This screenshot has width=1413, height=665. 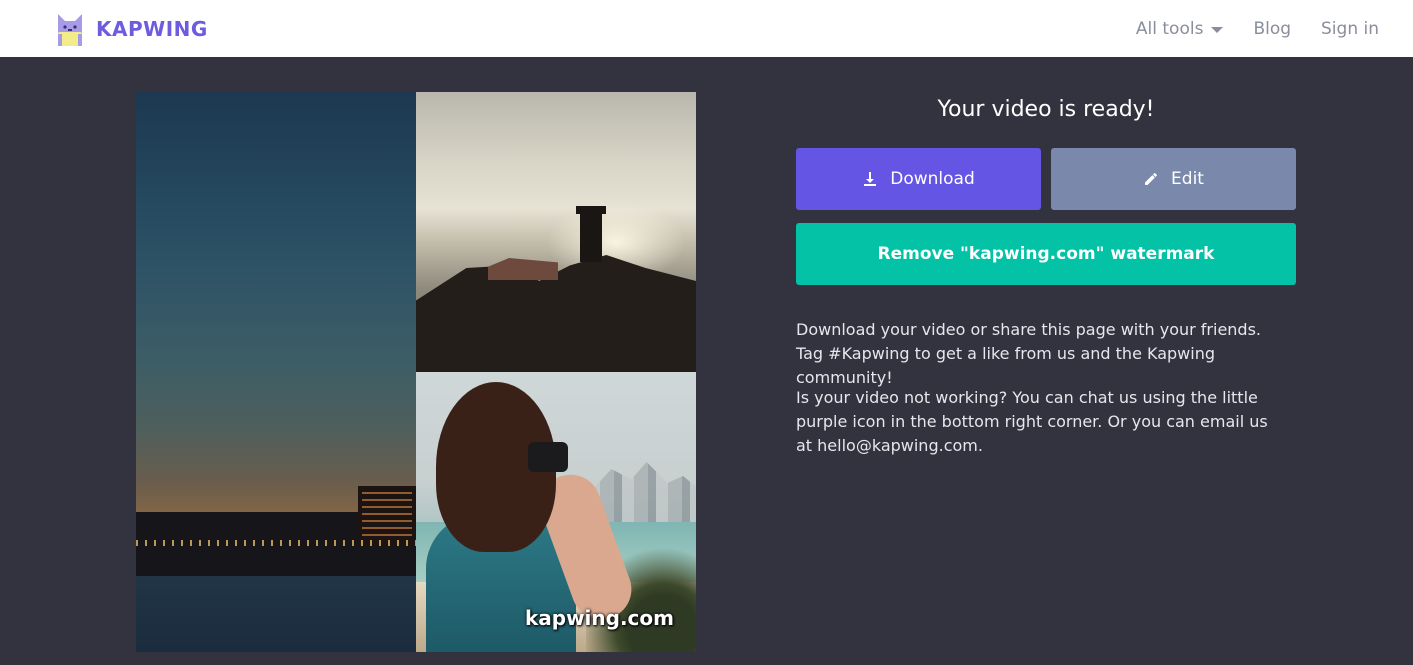 What do you see at coordinates (1169, 28) in the screenshot?
I see `nav-all-tools-label: All tools` at bounding box center [1169, 28].